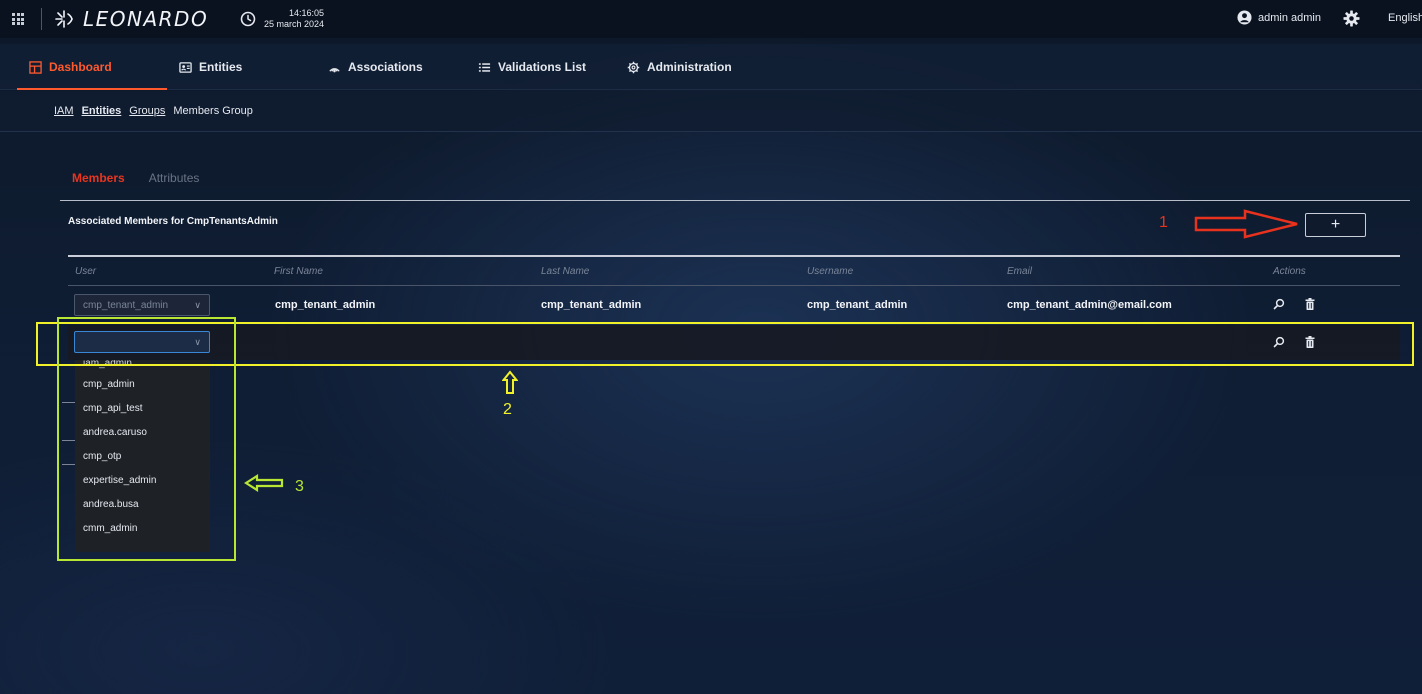 The width and height of the screenshot is (1422, 694). Describe the element at coordinates (248, 19) in the screenshot. I see `clock-icon` at that location.